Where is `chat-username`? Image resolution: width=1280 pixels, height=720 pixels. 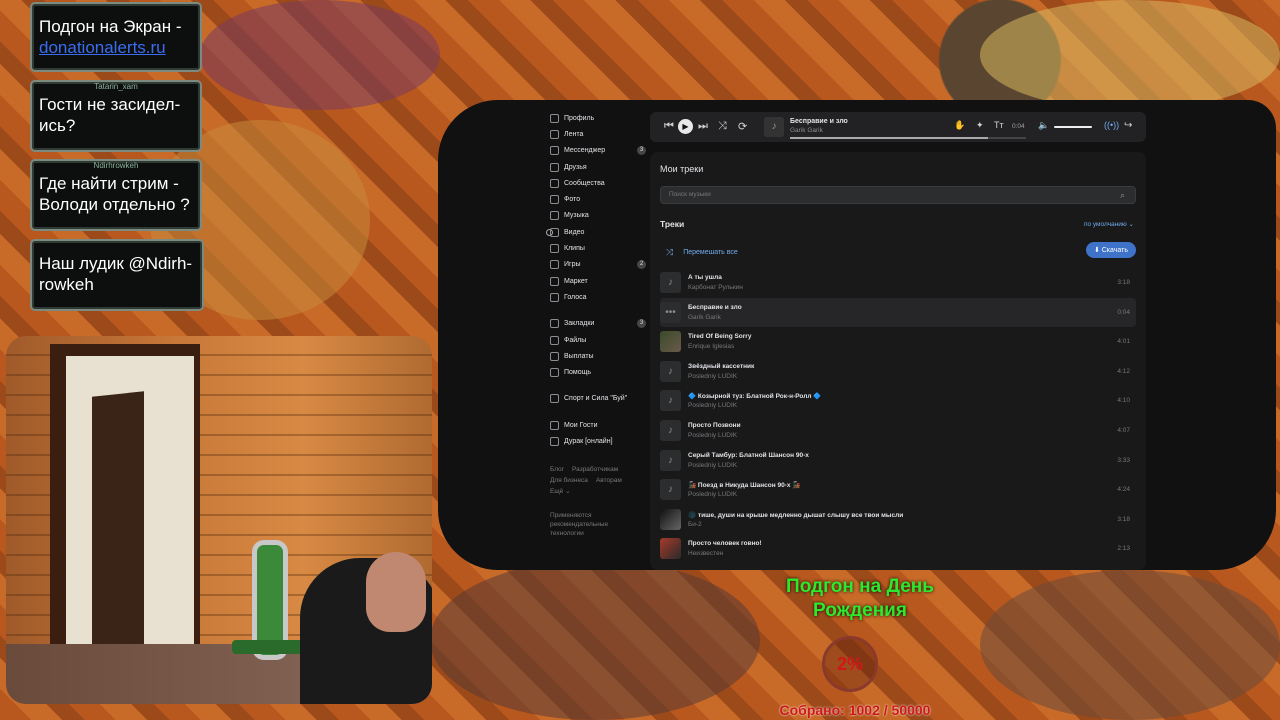 chat-username is located at coordinates (117, 246).